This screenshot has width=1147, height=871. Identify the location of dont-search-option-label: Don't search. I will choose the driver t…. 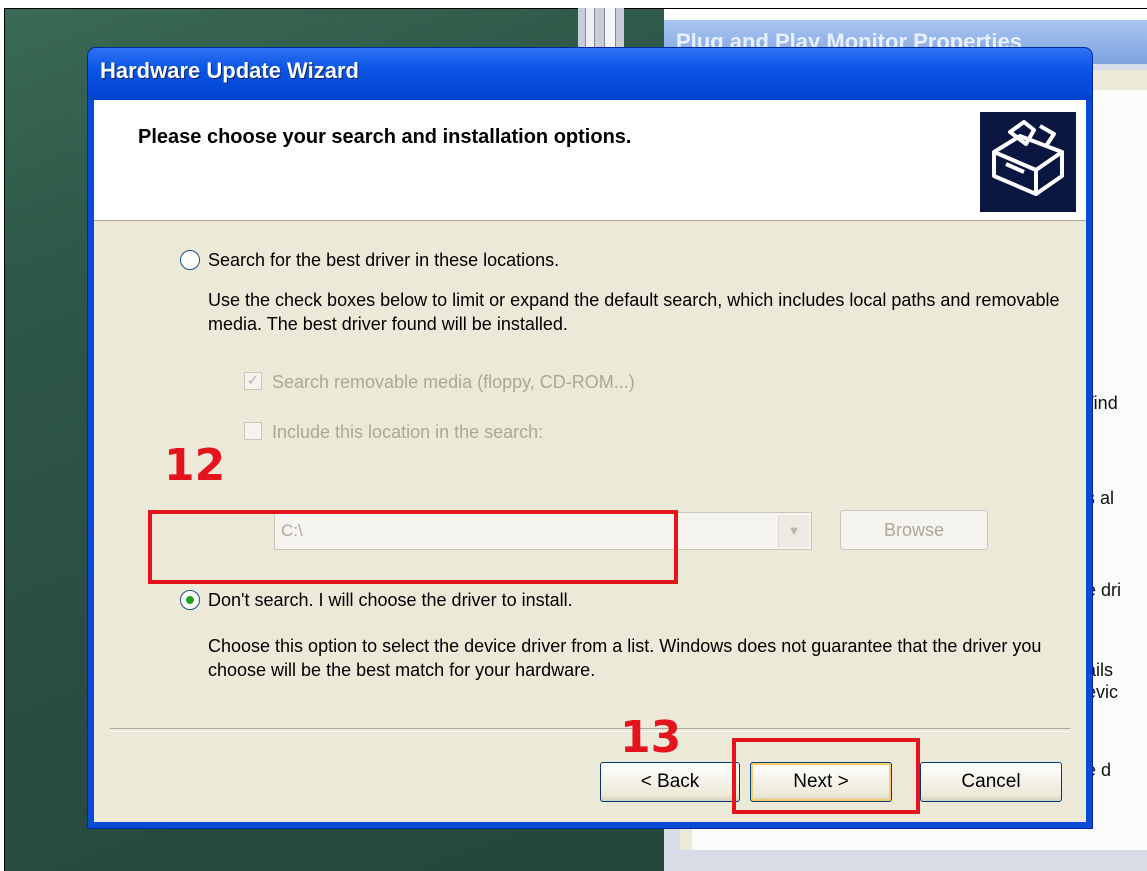
(390, 600).